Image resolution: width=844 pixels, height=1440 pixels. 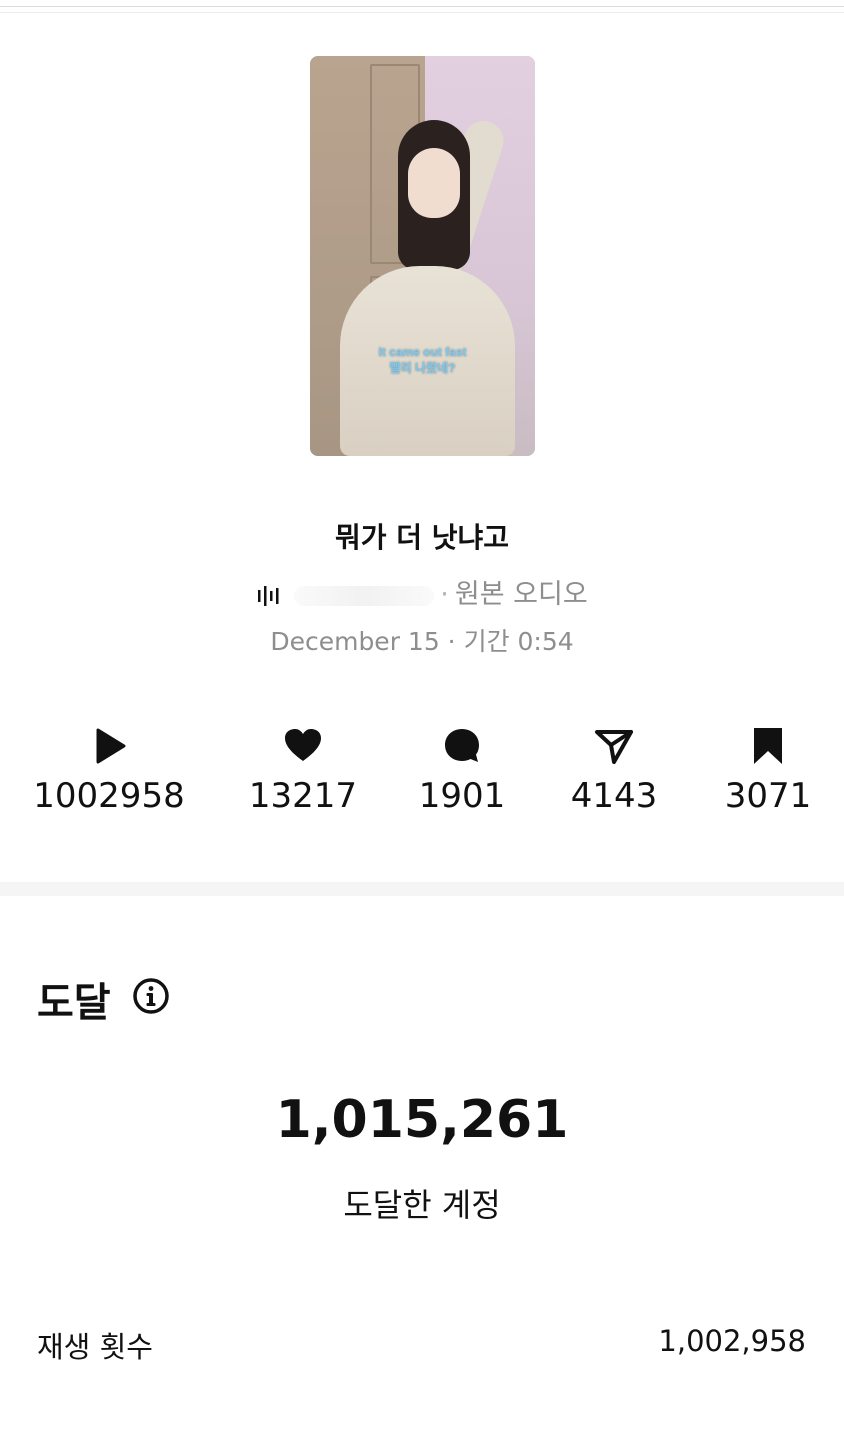 I want to click on play-icon, so click(x=111, y=746).